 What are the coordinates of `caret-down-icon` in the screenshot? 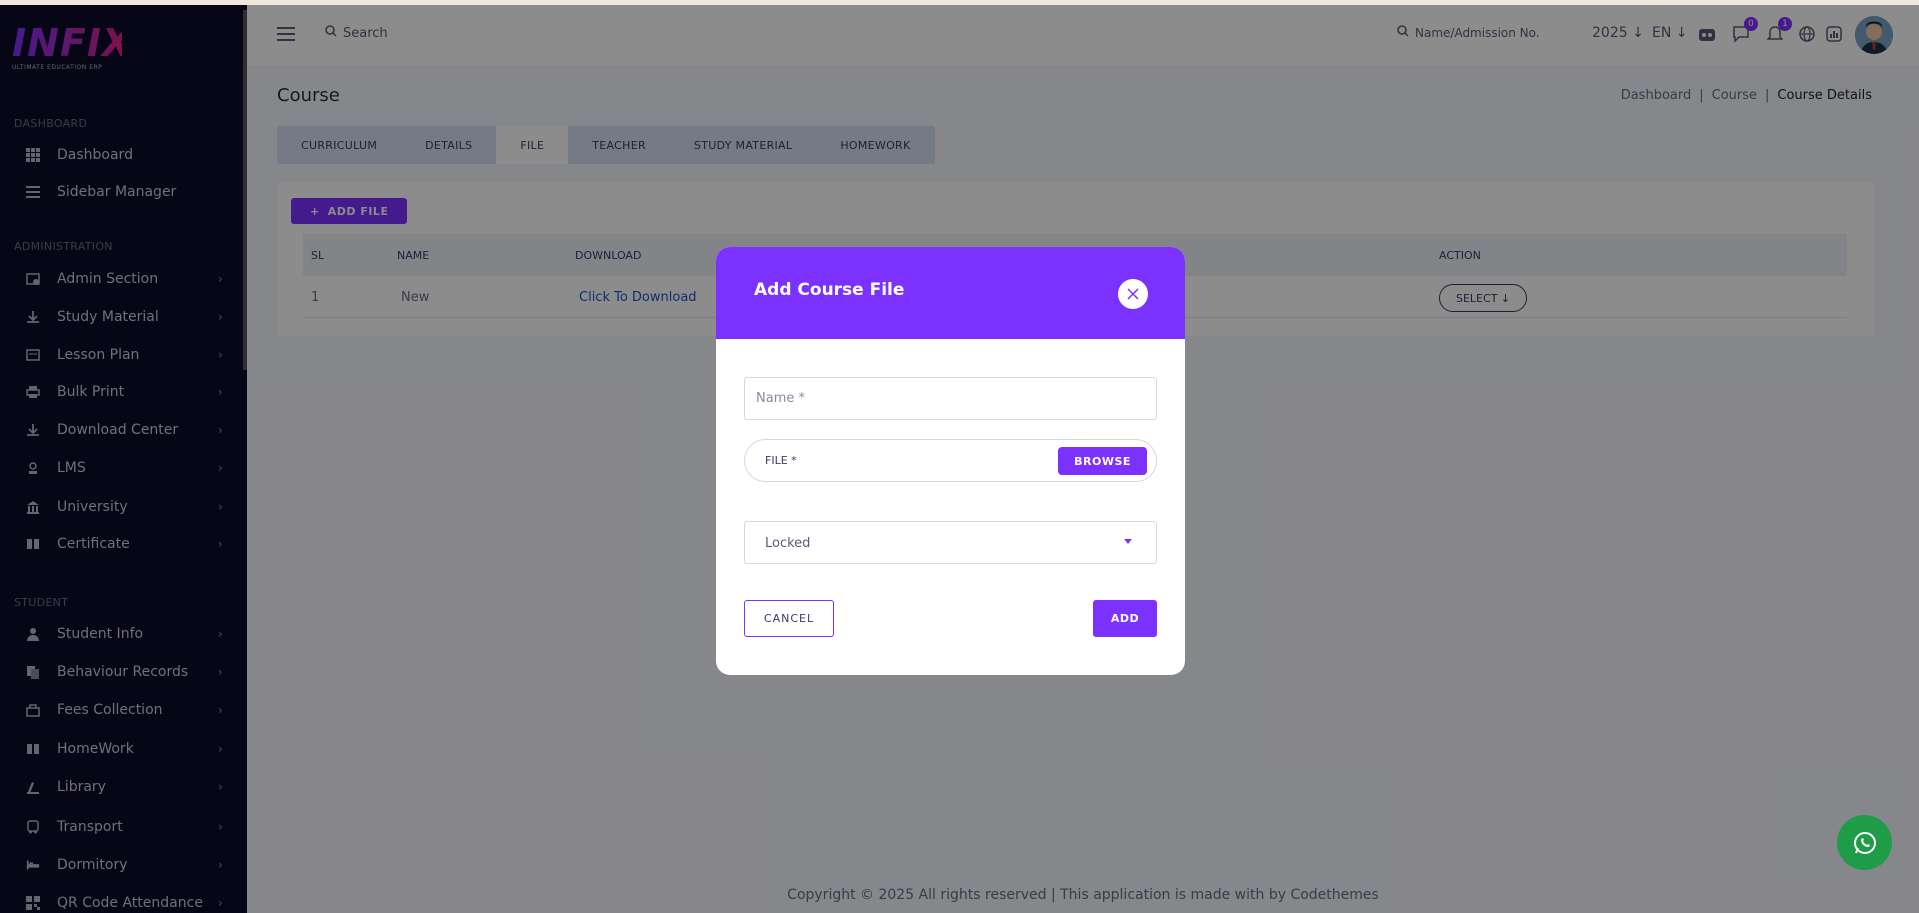 It's located at (1128, 541).